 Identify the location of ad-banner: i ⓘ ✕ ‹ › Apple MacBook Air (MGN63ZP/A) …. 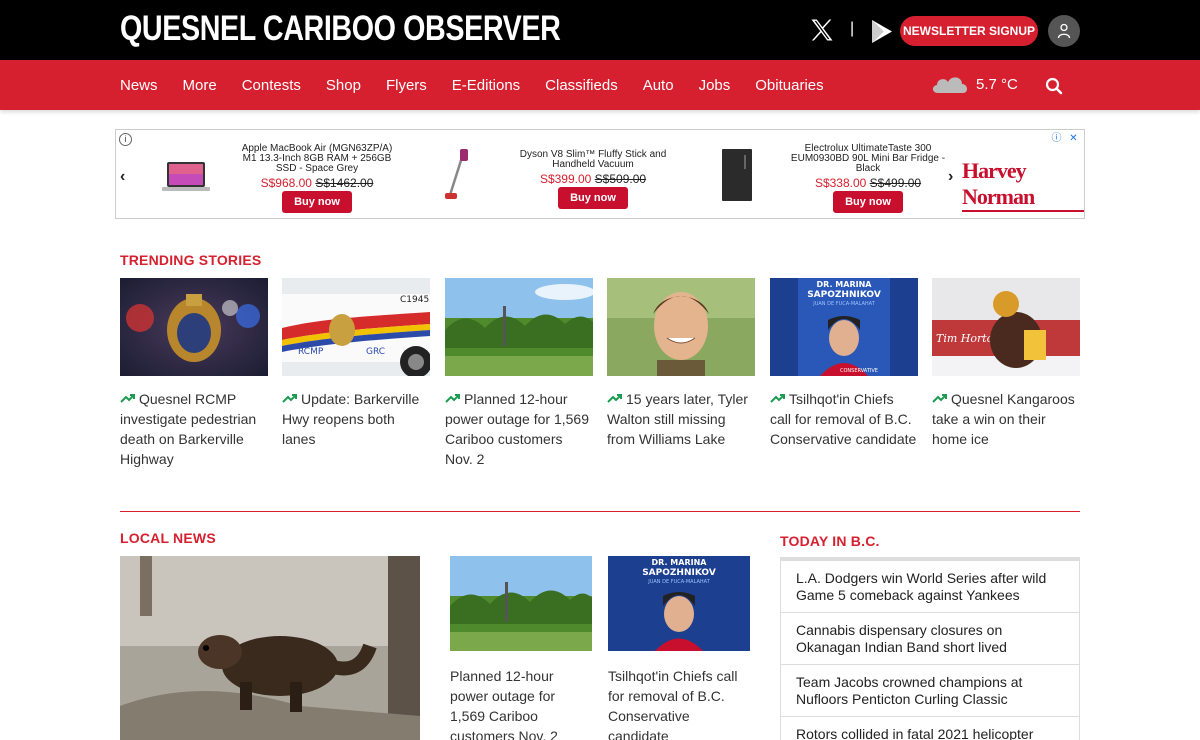
(600, 174).